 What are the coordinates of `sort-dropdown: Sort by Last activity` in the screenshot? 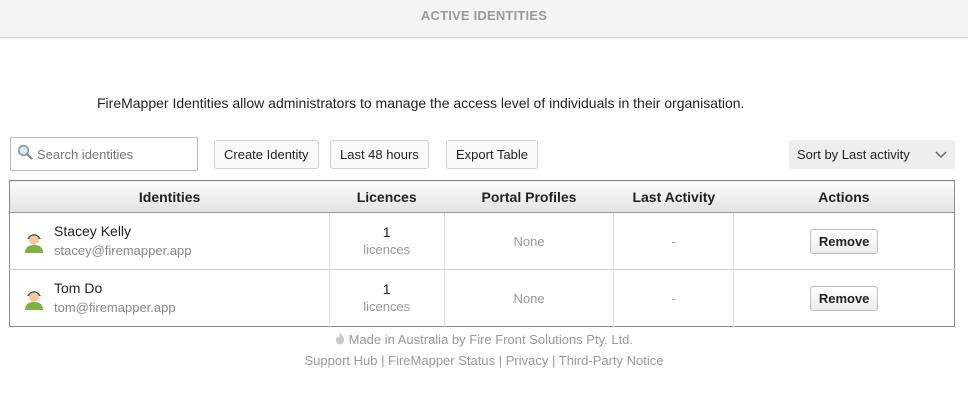 It's located at (872, 154).